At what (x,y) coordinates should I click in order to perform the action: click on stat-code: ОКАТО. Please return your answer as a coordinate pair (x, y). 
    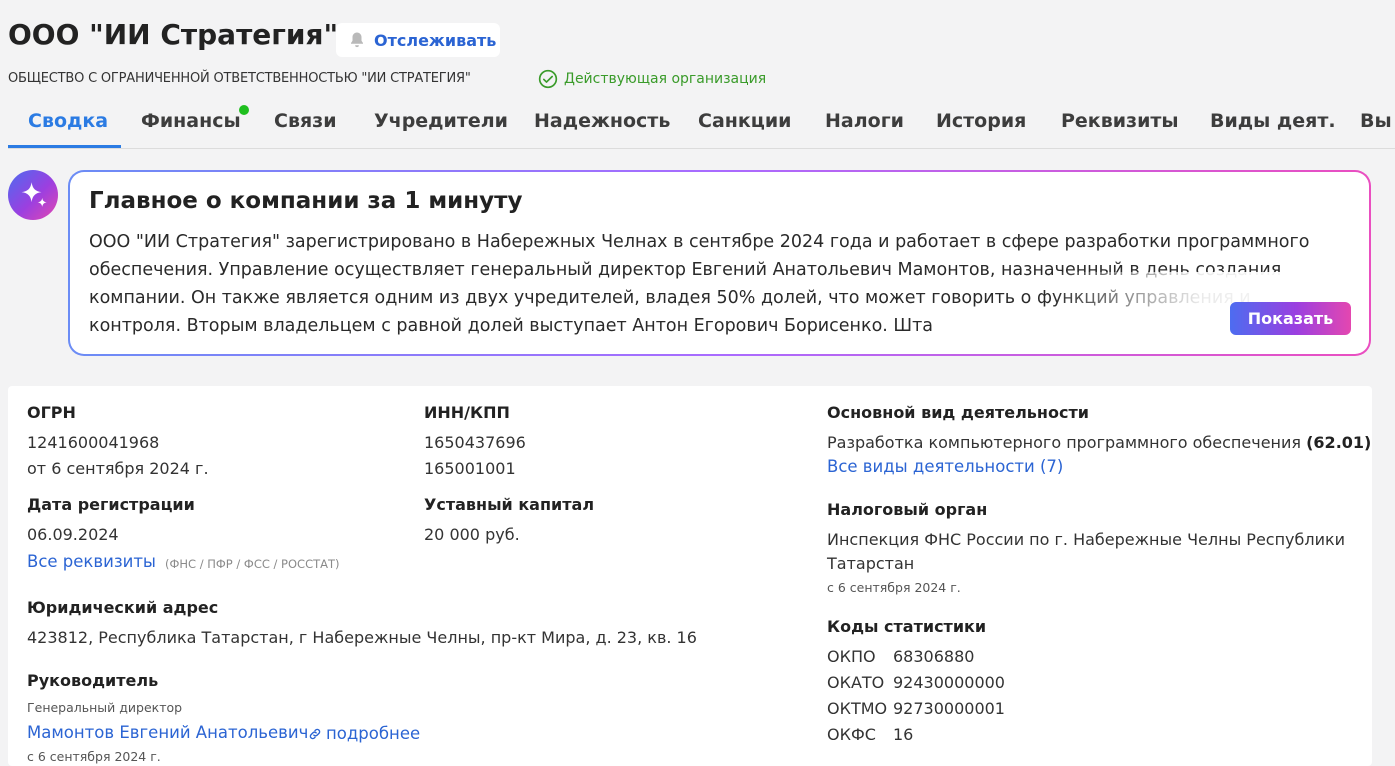
    Looking at the image, I should click on (856, 682).